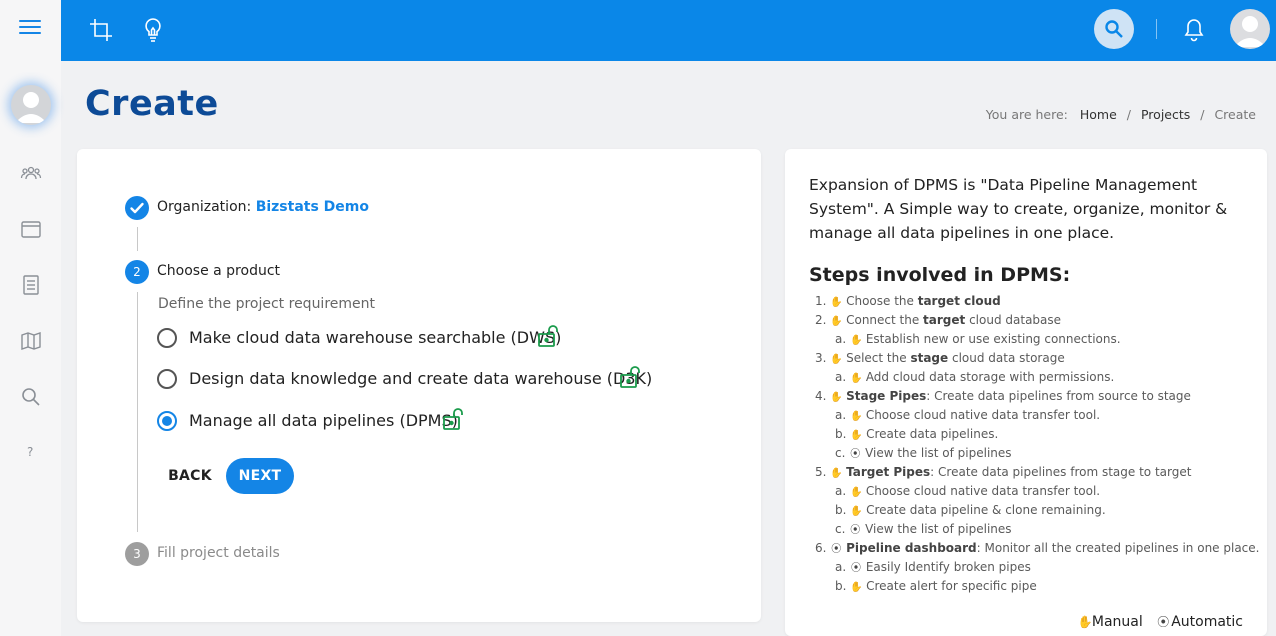 The height and width of the screenshot is (636, 1276). I want to click on step-sublabel: Define the project requirement, so click(266, 304).